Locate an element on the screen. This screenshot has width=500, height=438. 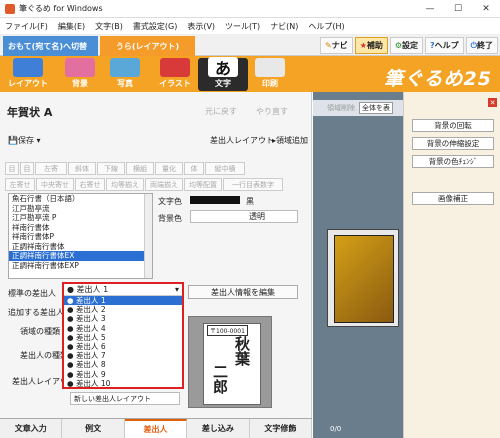
card-thumbnail is located at coordinates (363, 278).